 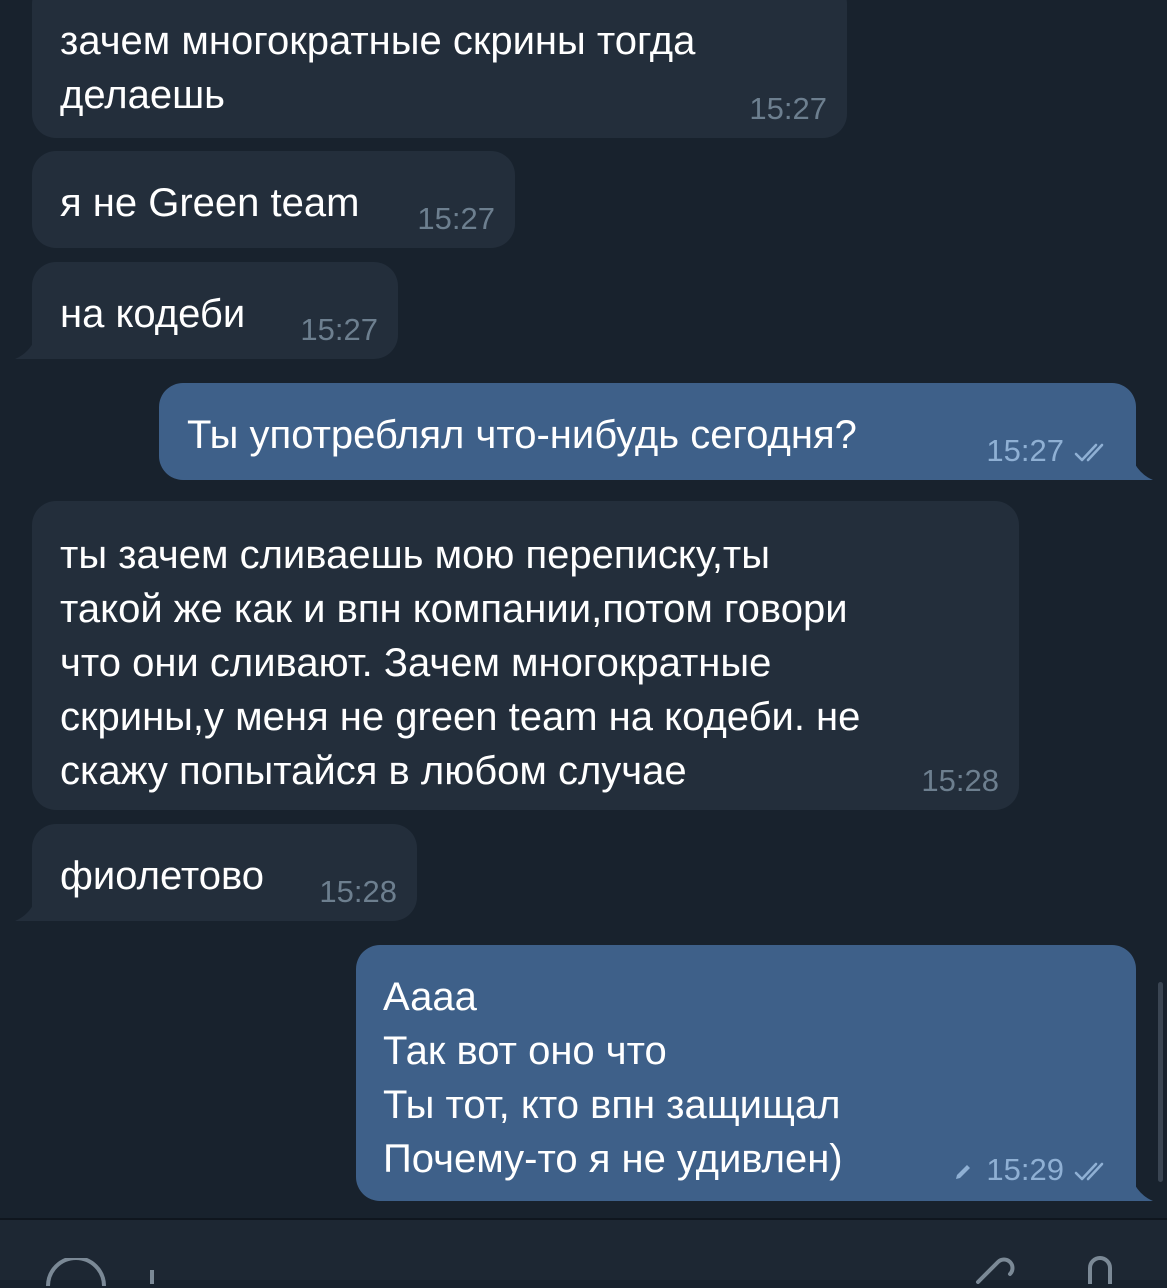 What do you see at coordinates (216, 872) in the screenshot?
I see `incoming-message: фиолетово 15:28` at bounding box center [216, 872].